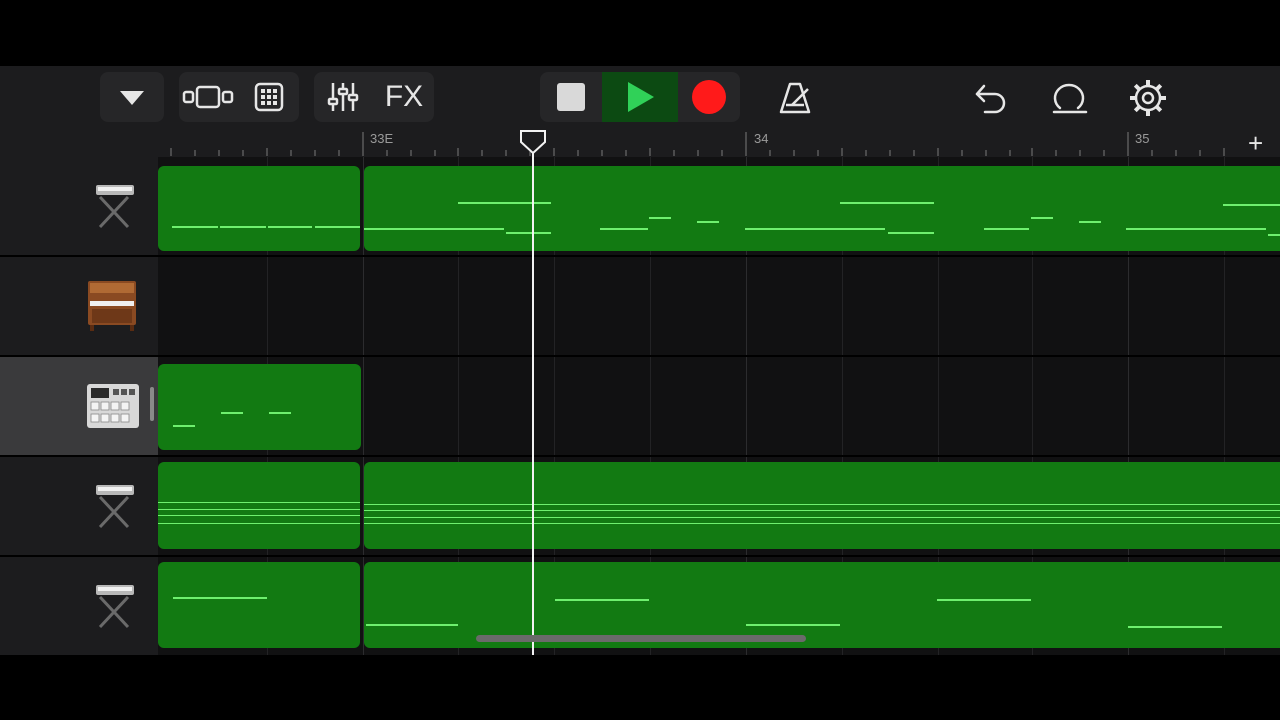 The width and height of the screenshot is (1280, 720). I want to click on grid-view-button, so click(269, 97).